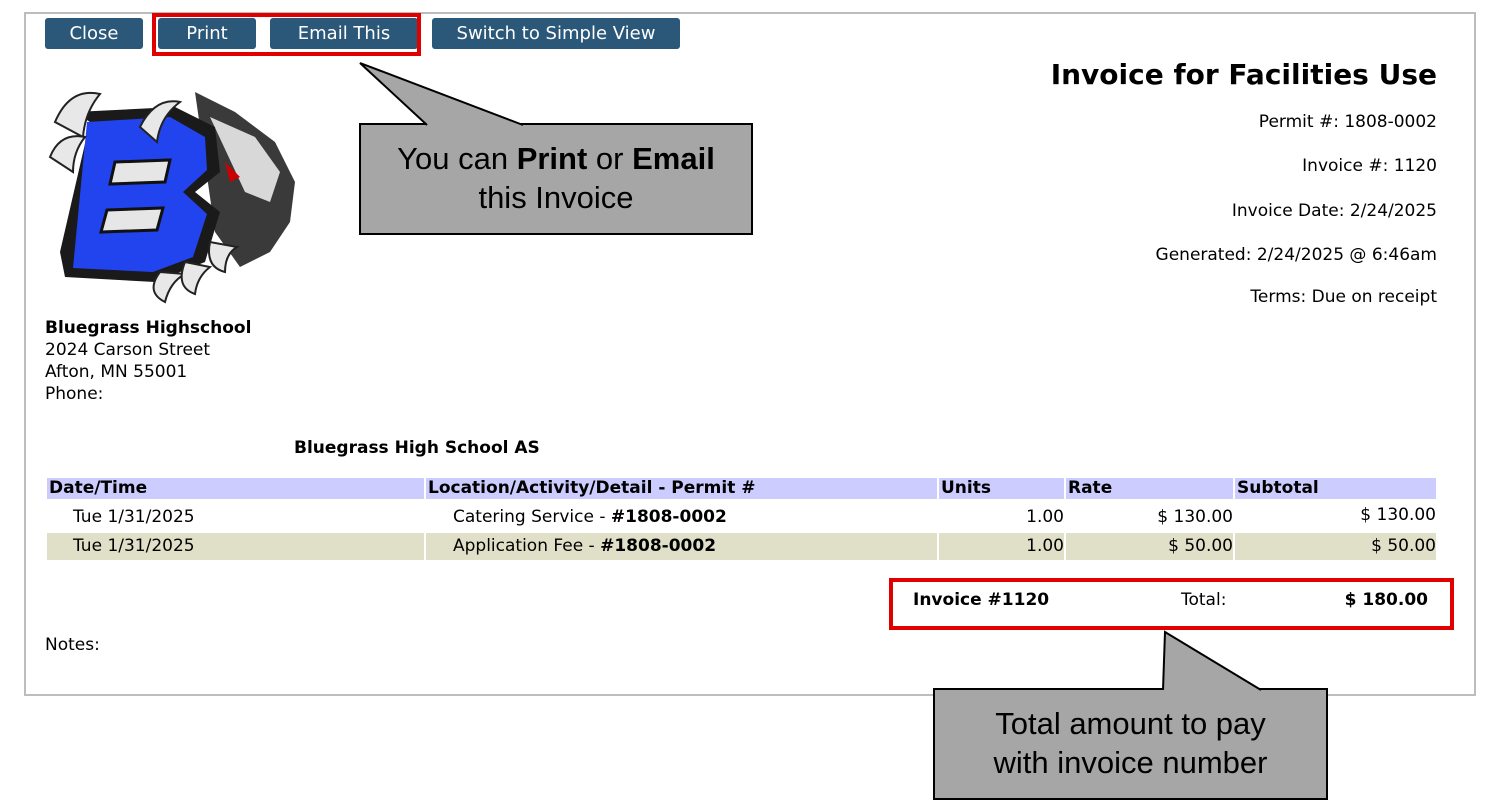 This screenshot has width=1501, height=808. Describe the element at coordinates (1243, 74) in the screenshot. I see `invoice-title: Invoice for Facilities Use` at that location.